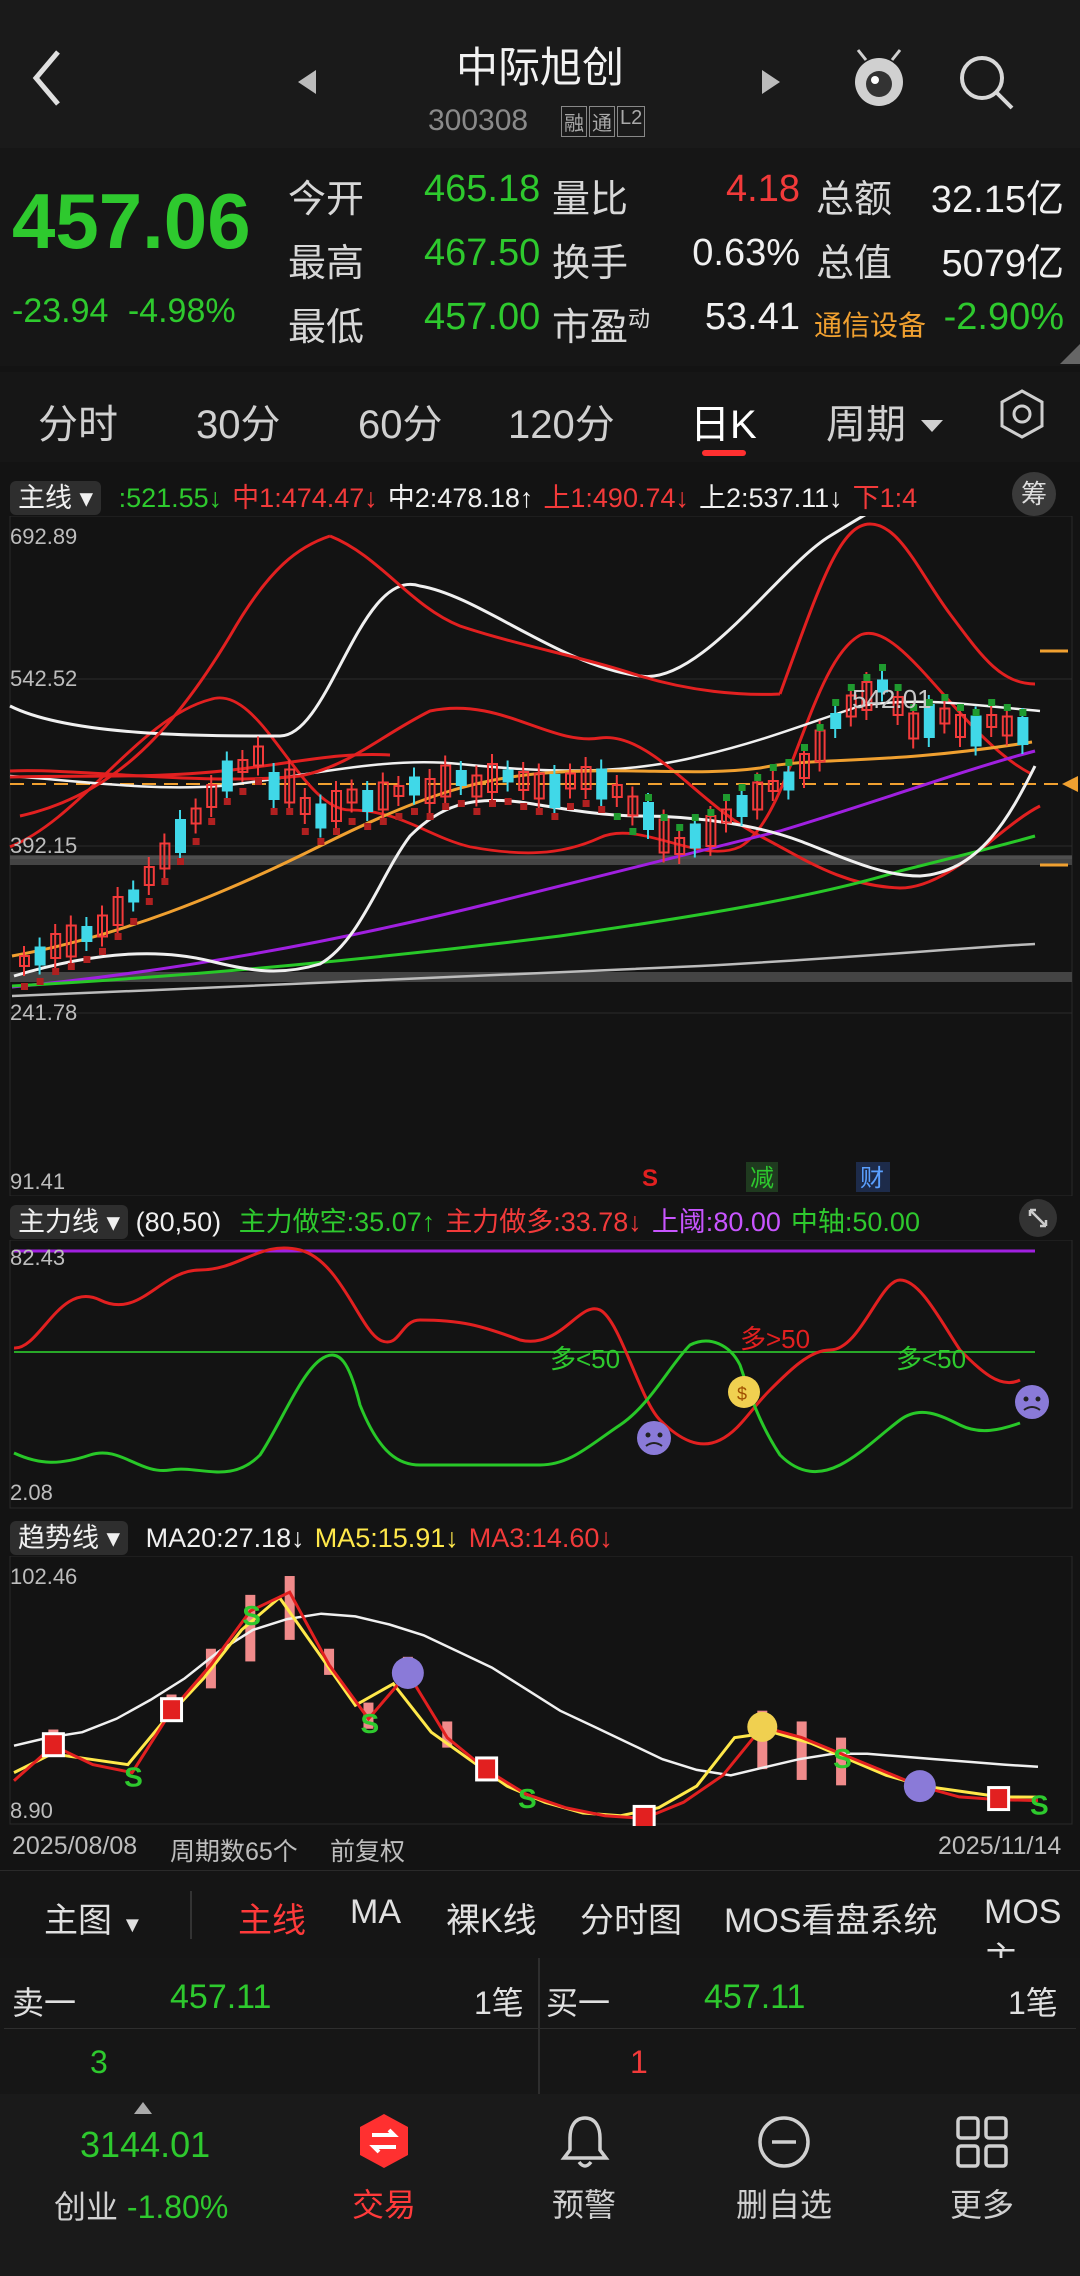 The width and height of the screenshot is (1080, 2276). I want to click on stock-badges: 融 通 L2, so click(603, 121).